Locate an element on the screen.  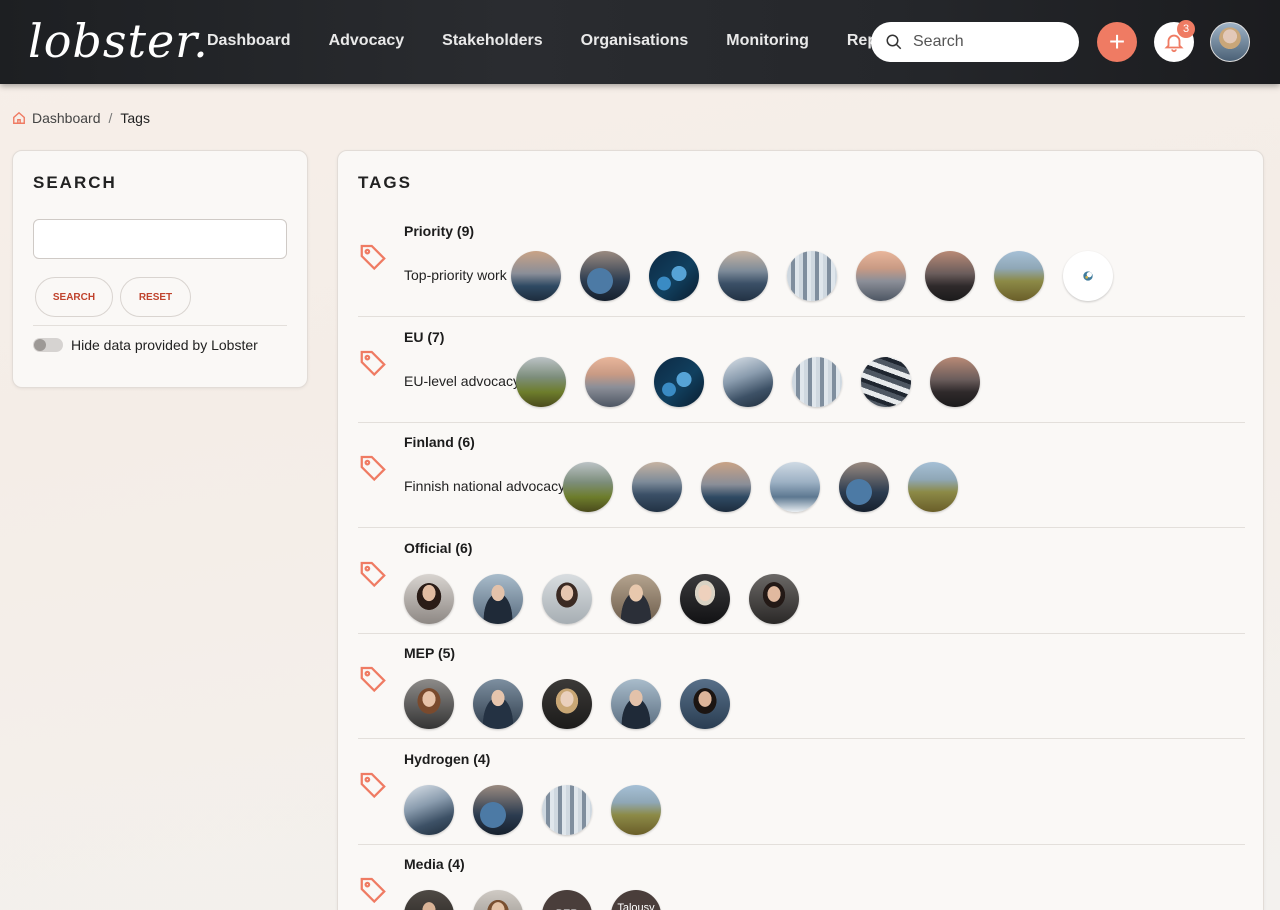
tag-row: Priority (9) Top-priority work is located at coordinates (801, 264).